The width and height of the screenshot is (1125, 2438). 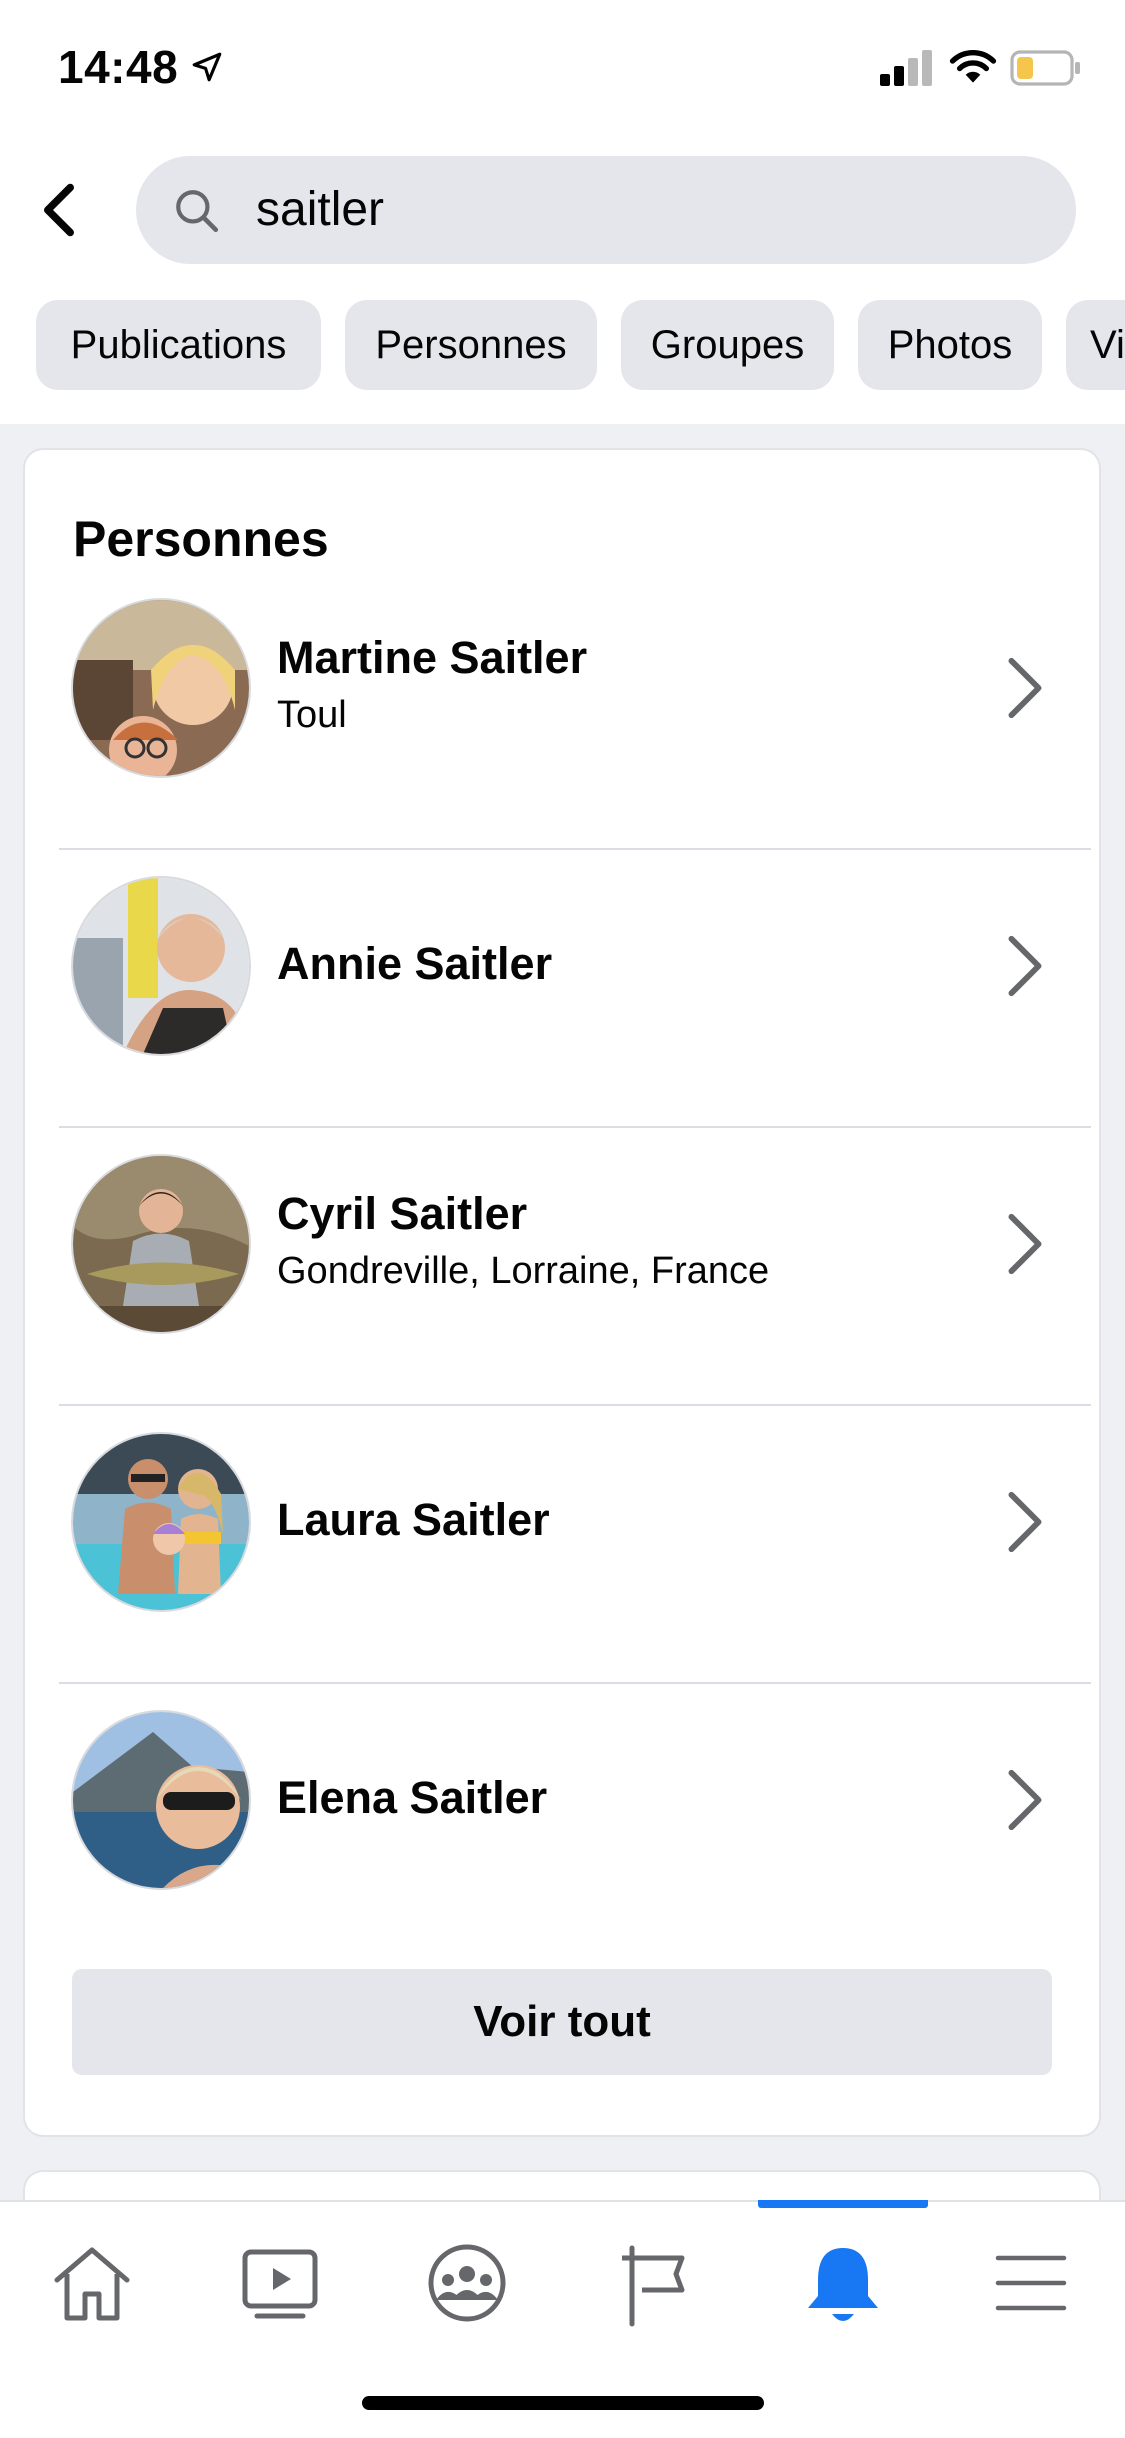 I want to click on person-name: Cyril Saitler, so click(x=402, y=1213).